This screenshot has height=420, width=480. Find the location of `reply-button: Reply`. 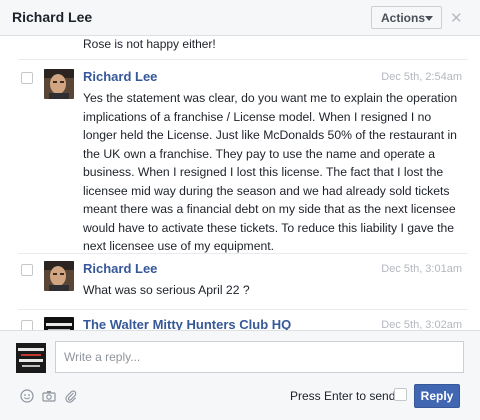

reply-button: Reply is located at coordinates (437, 396).